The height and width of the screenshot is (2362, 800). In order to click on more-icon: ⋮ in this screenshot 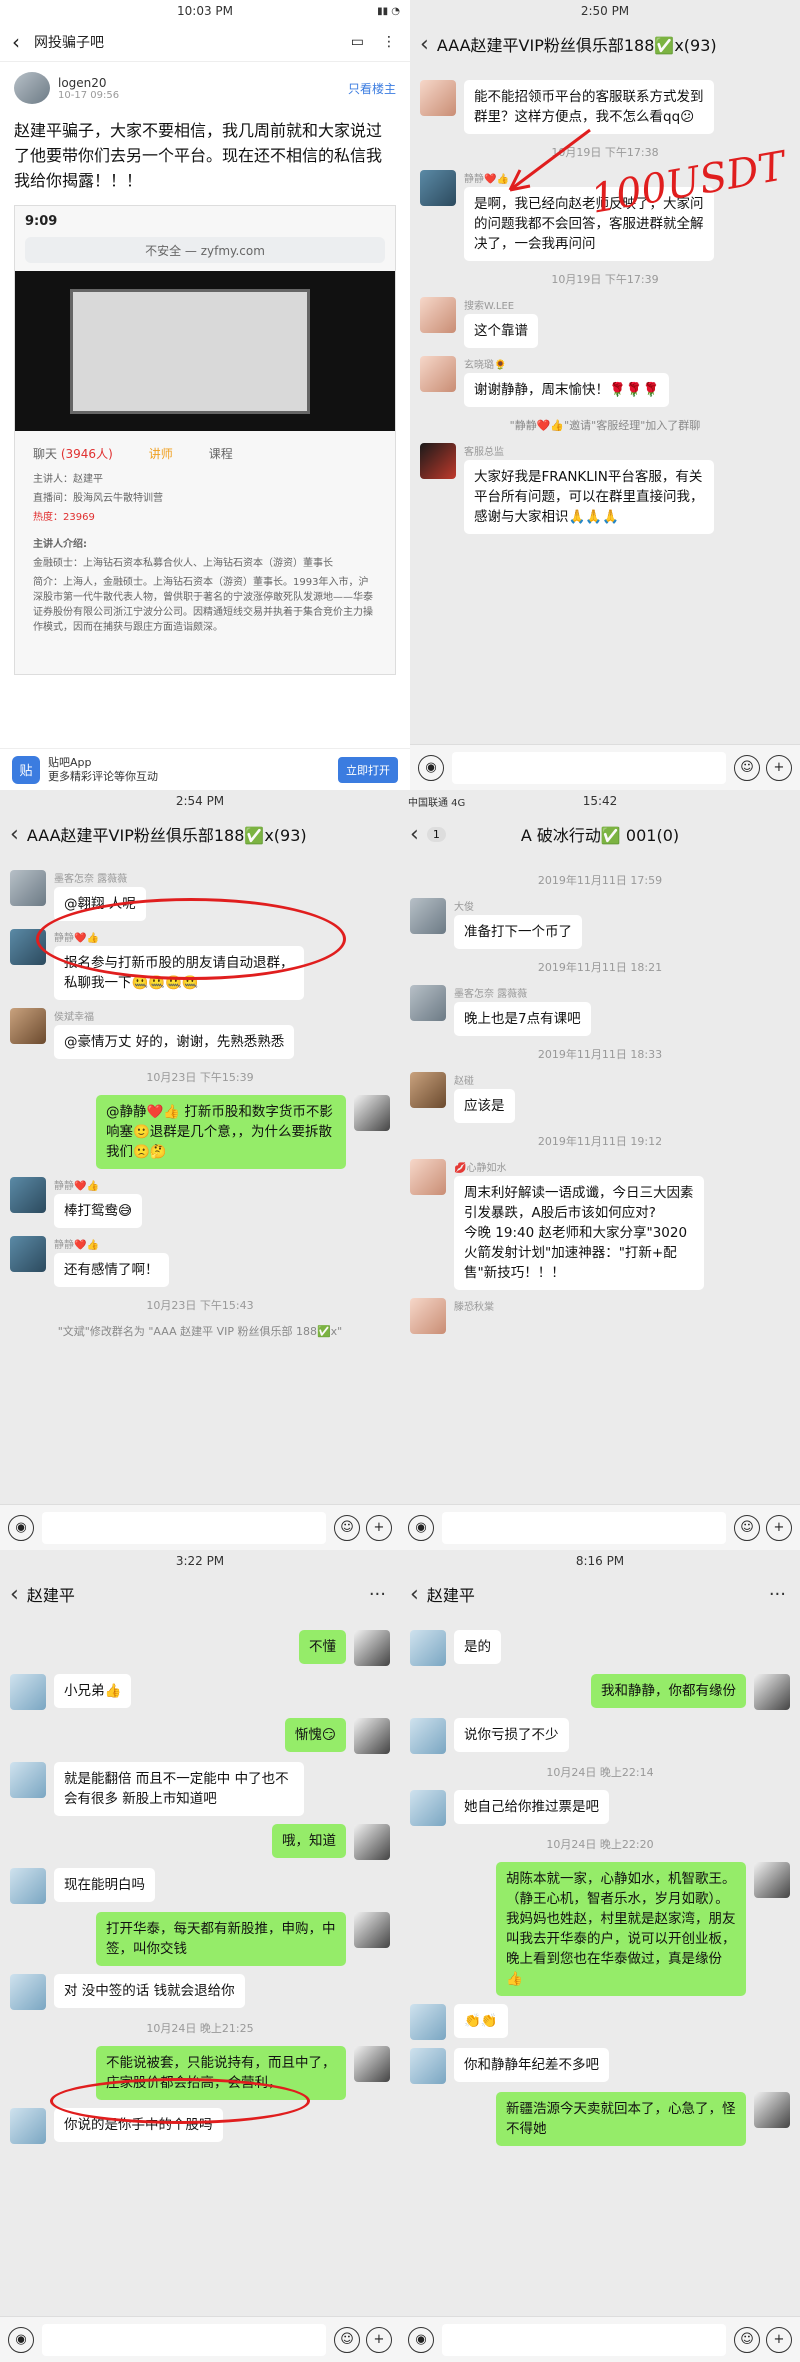, I will do `click(389, 42)`.